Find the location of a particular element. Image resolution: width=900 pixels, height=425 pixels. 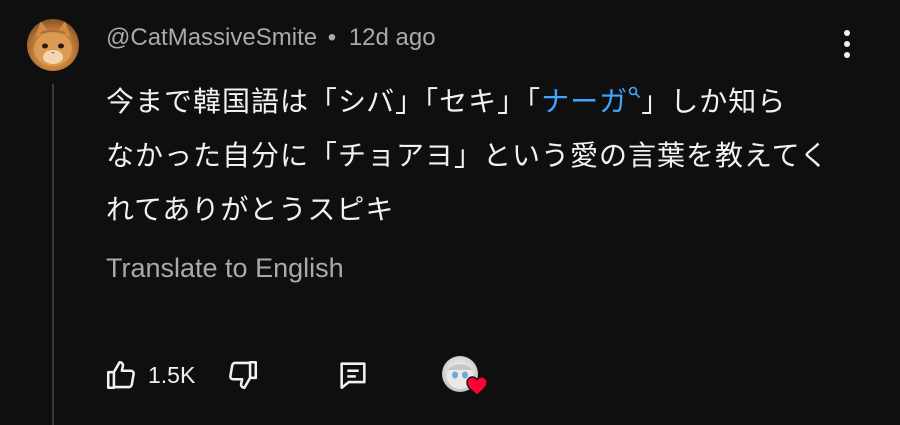

like-button: 1.5K is located at coordinates (149, 375).